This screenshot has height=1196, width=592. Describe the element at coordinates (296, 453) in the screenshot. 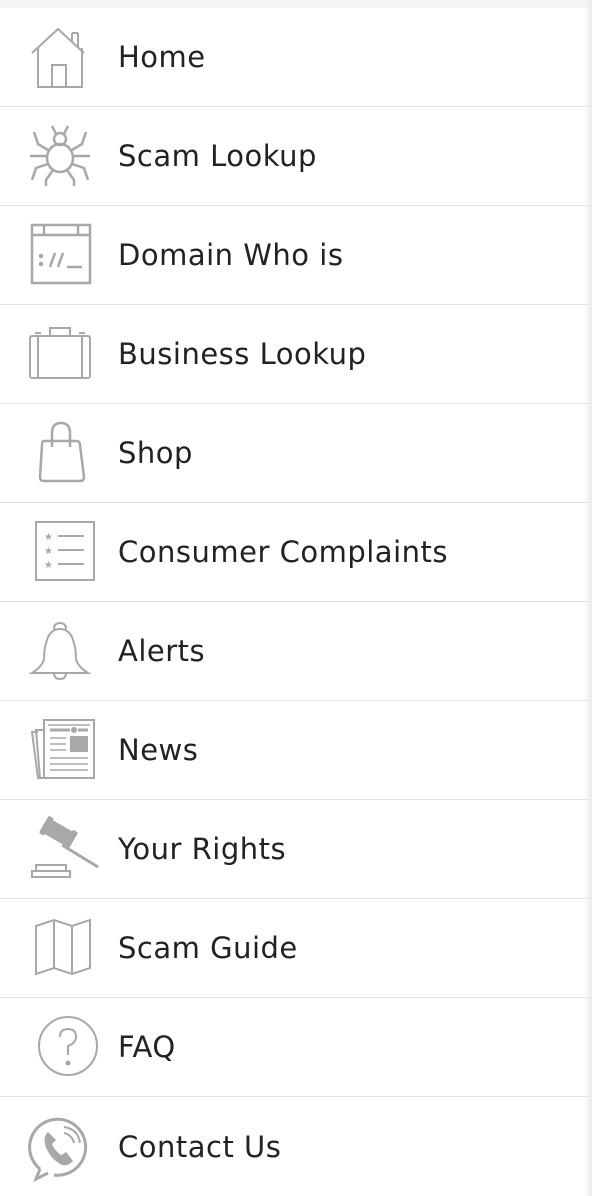

I see `menu-item-shop: Shop` at that location.